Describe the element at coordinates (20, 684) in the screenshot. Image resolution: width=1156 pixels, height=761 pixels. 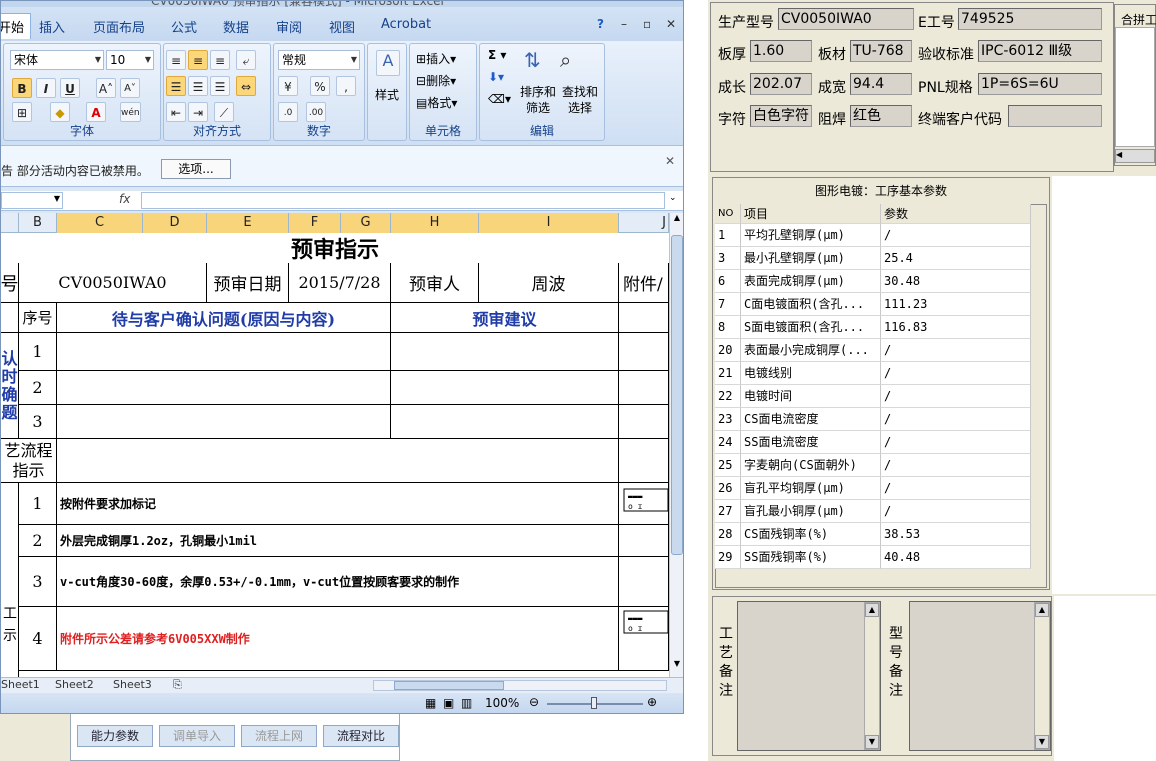
I see `sheet-tab-1: Sheet1` at that location.